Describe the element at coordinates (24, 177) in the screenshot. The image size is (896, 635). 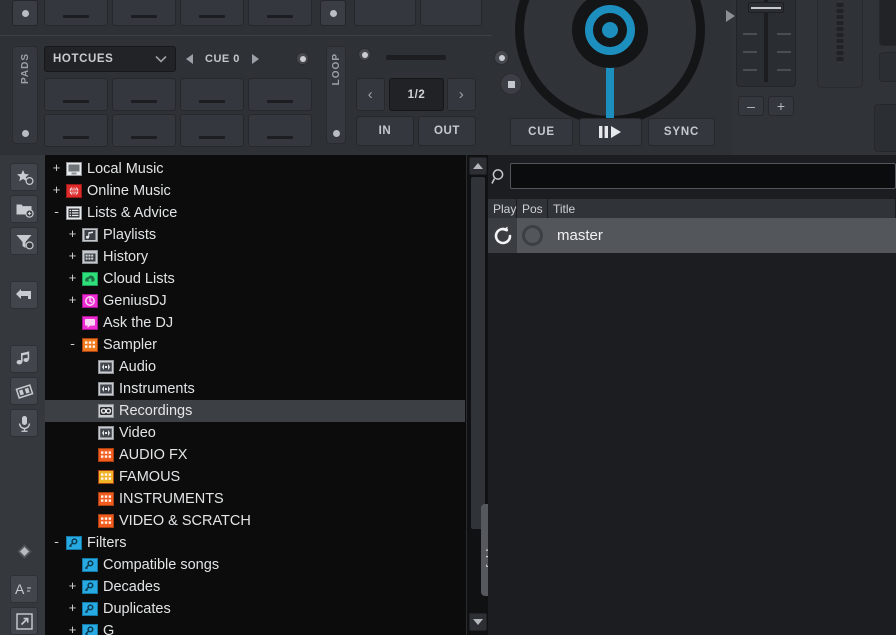
I see `favorites-icon` at that location.